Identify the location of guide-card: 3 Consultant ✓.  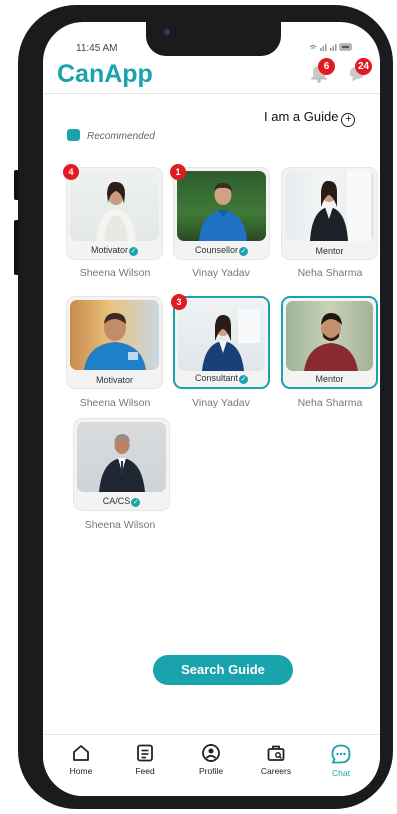
(220, 341).